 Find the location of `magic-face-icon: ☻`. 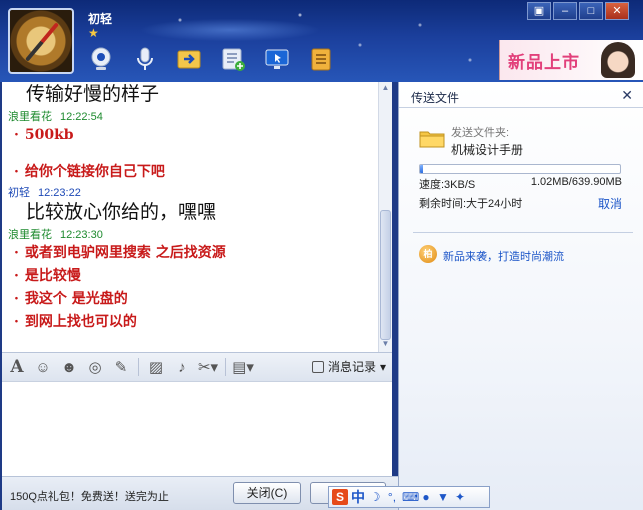

magic-face-icon: ☻ is located at coordinates (69, 367).